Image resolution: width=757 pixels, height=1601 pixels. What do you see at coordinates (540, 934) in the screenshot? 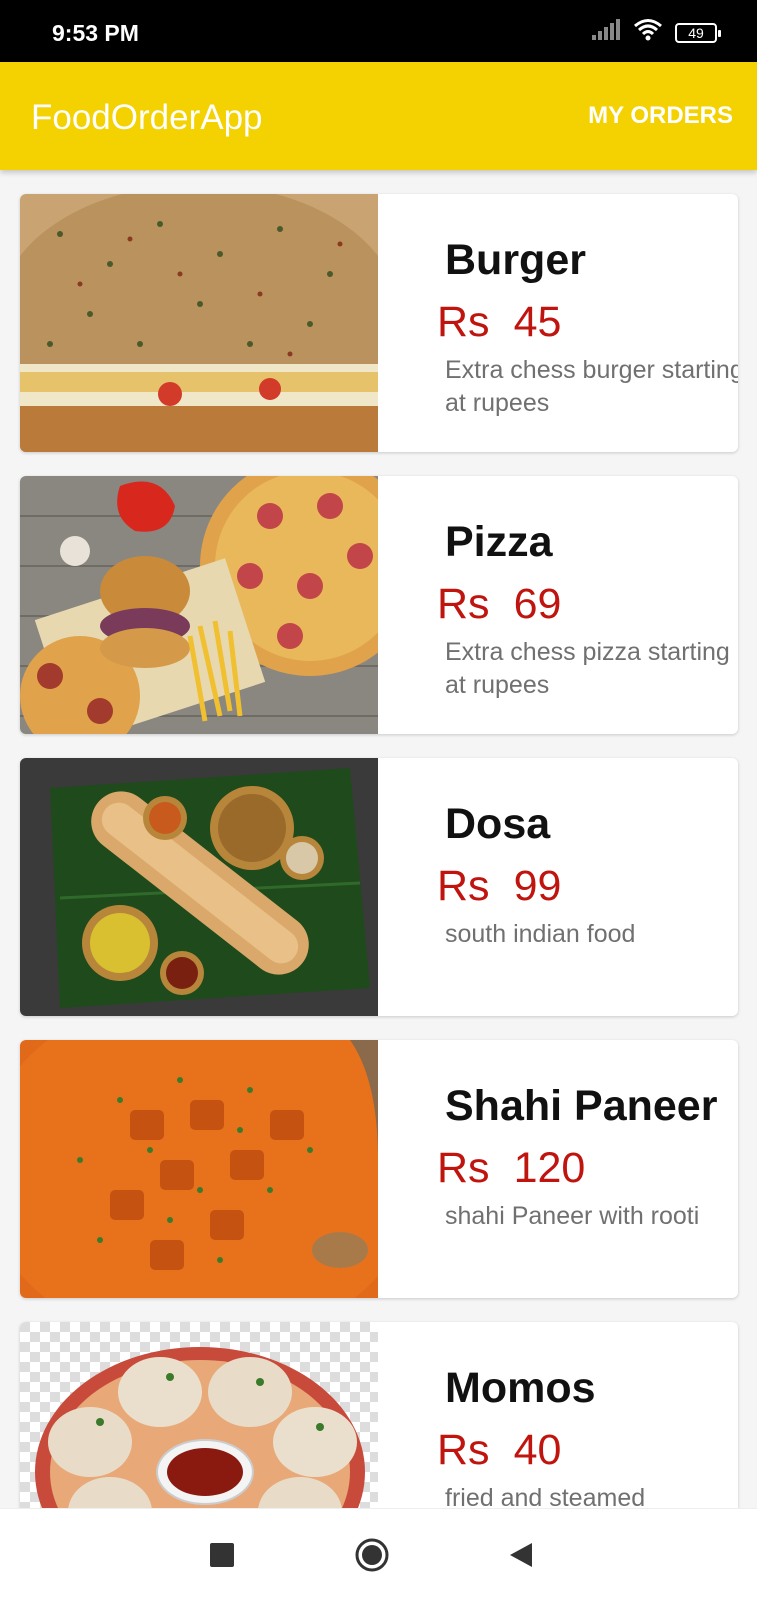
I see `food-description: south indian food` at bounding box center [540, 934].